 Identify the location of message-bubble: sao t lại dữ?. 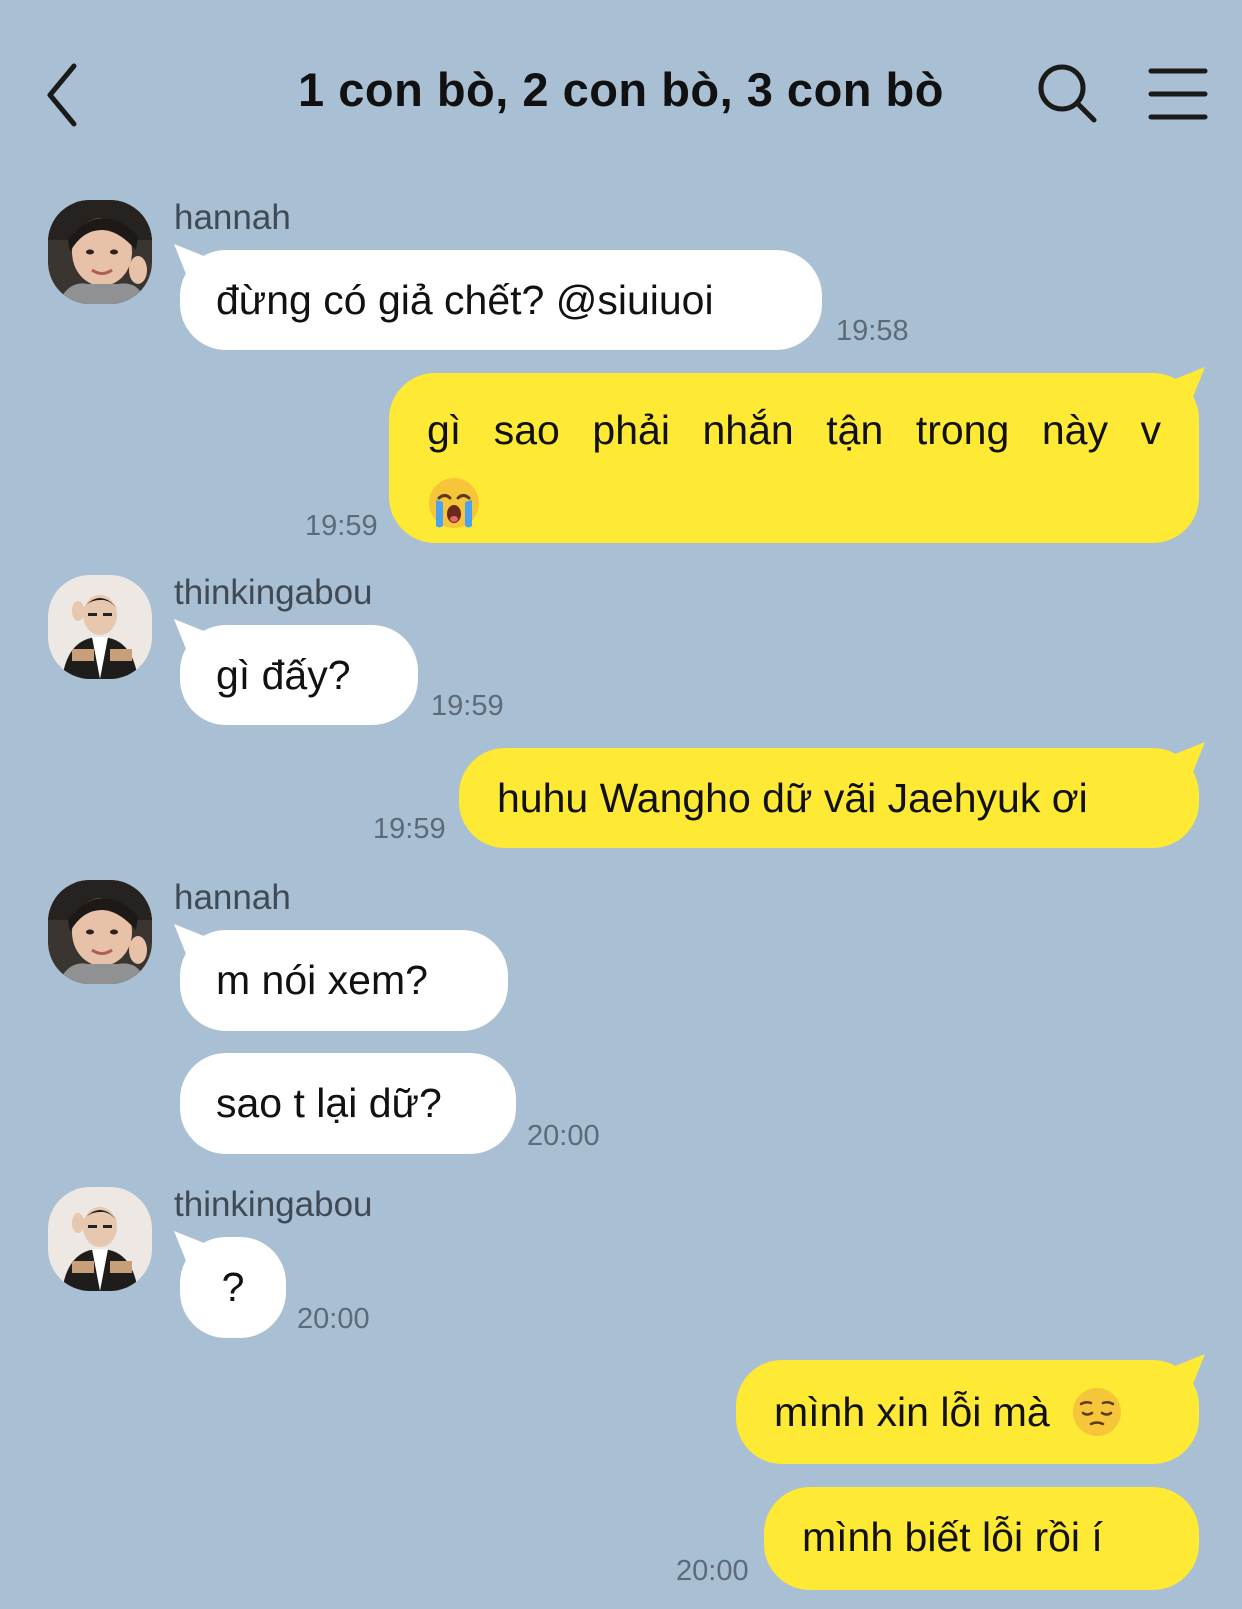
(348, 1103).